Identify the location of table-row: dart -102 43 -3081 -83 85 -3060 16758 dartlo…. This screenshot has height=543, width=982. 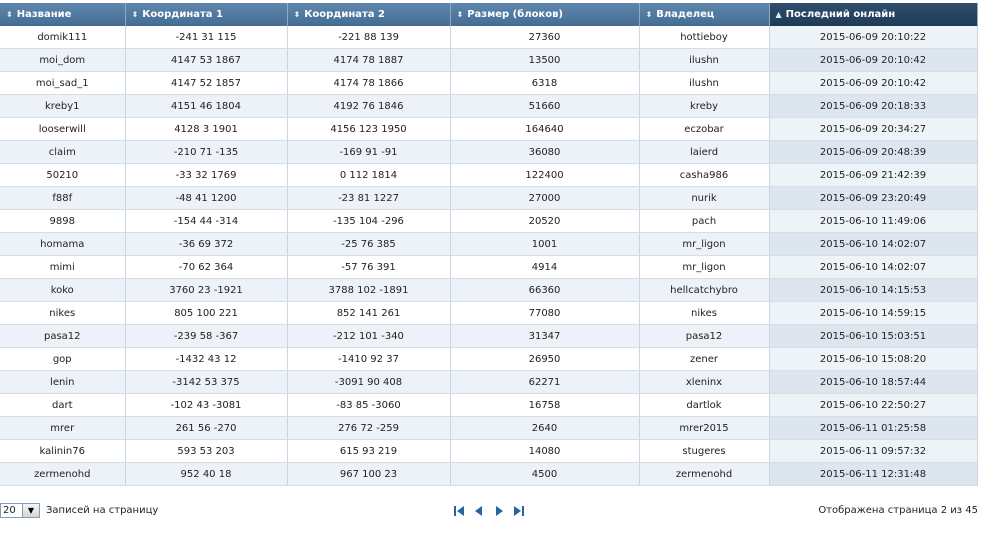
(489, 405).